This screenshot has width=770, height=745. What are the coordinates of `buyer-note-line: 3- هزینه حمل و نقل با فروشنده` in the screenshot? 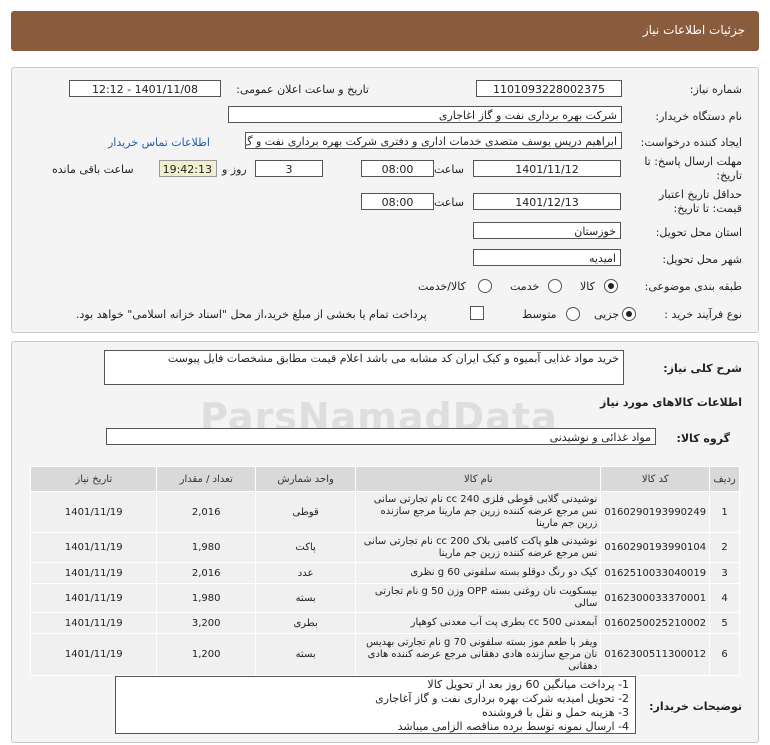 It's located at (555, 712).